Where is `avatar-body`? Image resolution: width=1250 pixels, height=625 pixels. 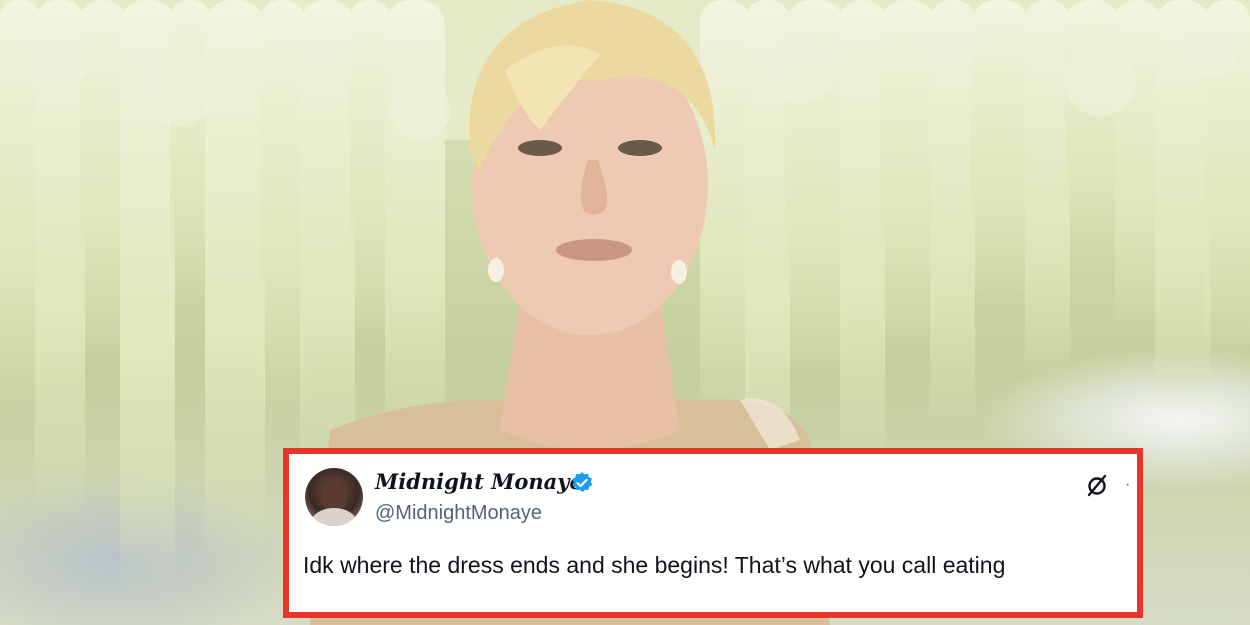 avatar-body is located at coordinates (334, 517).